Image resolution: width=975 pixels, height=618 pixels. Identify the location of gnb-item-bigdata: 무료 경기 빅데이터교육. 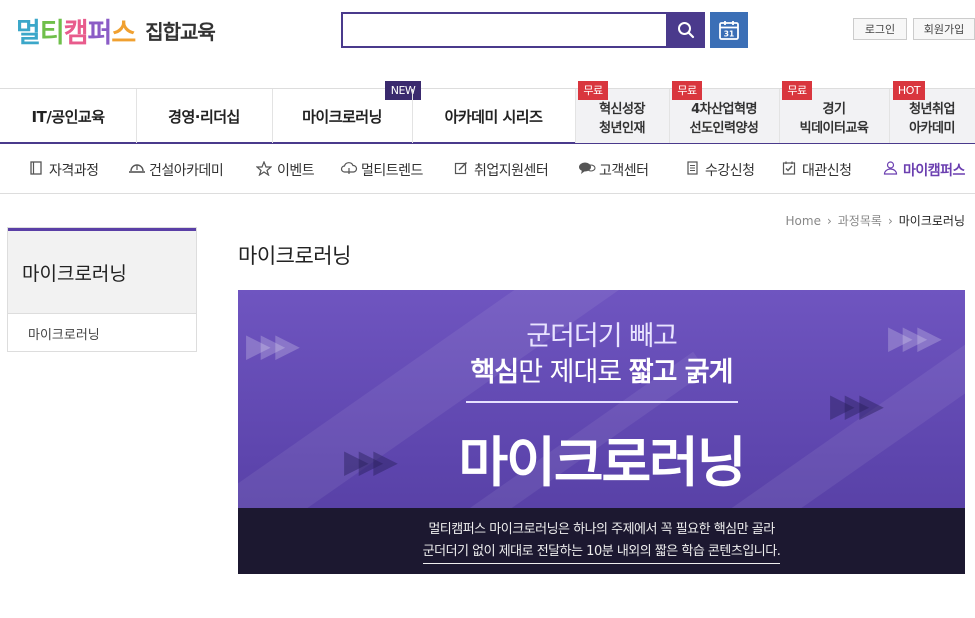
(834, 112).